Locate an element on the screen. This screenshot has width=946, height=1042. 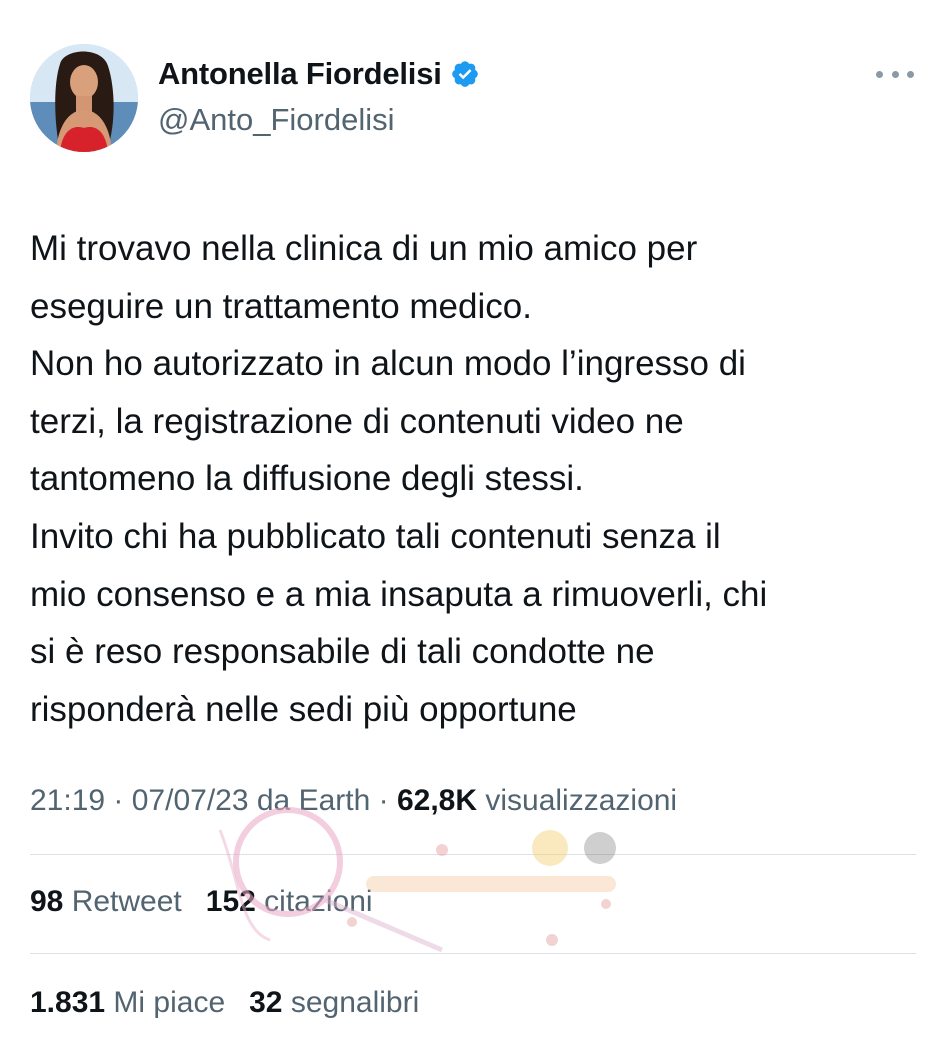
more-options-icon is located at coordinates (895, 74).